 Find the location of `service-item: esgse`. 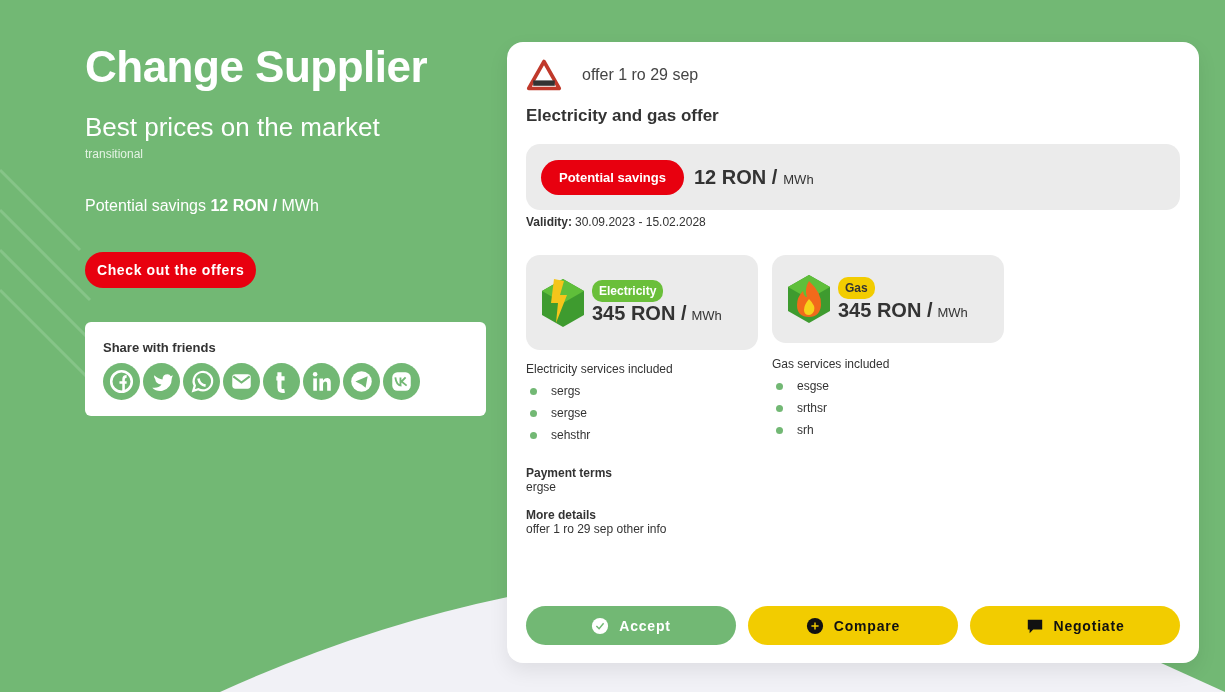

service-item: esgse is located at coordinates (813, 386).